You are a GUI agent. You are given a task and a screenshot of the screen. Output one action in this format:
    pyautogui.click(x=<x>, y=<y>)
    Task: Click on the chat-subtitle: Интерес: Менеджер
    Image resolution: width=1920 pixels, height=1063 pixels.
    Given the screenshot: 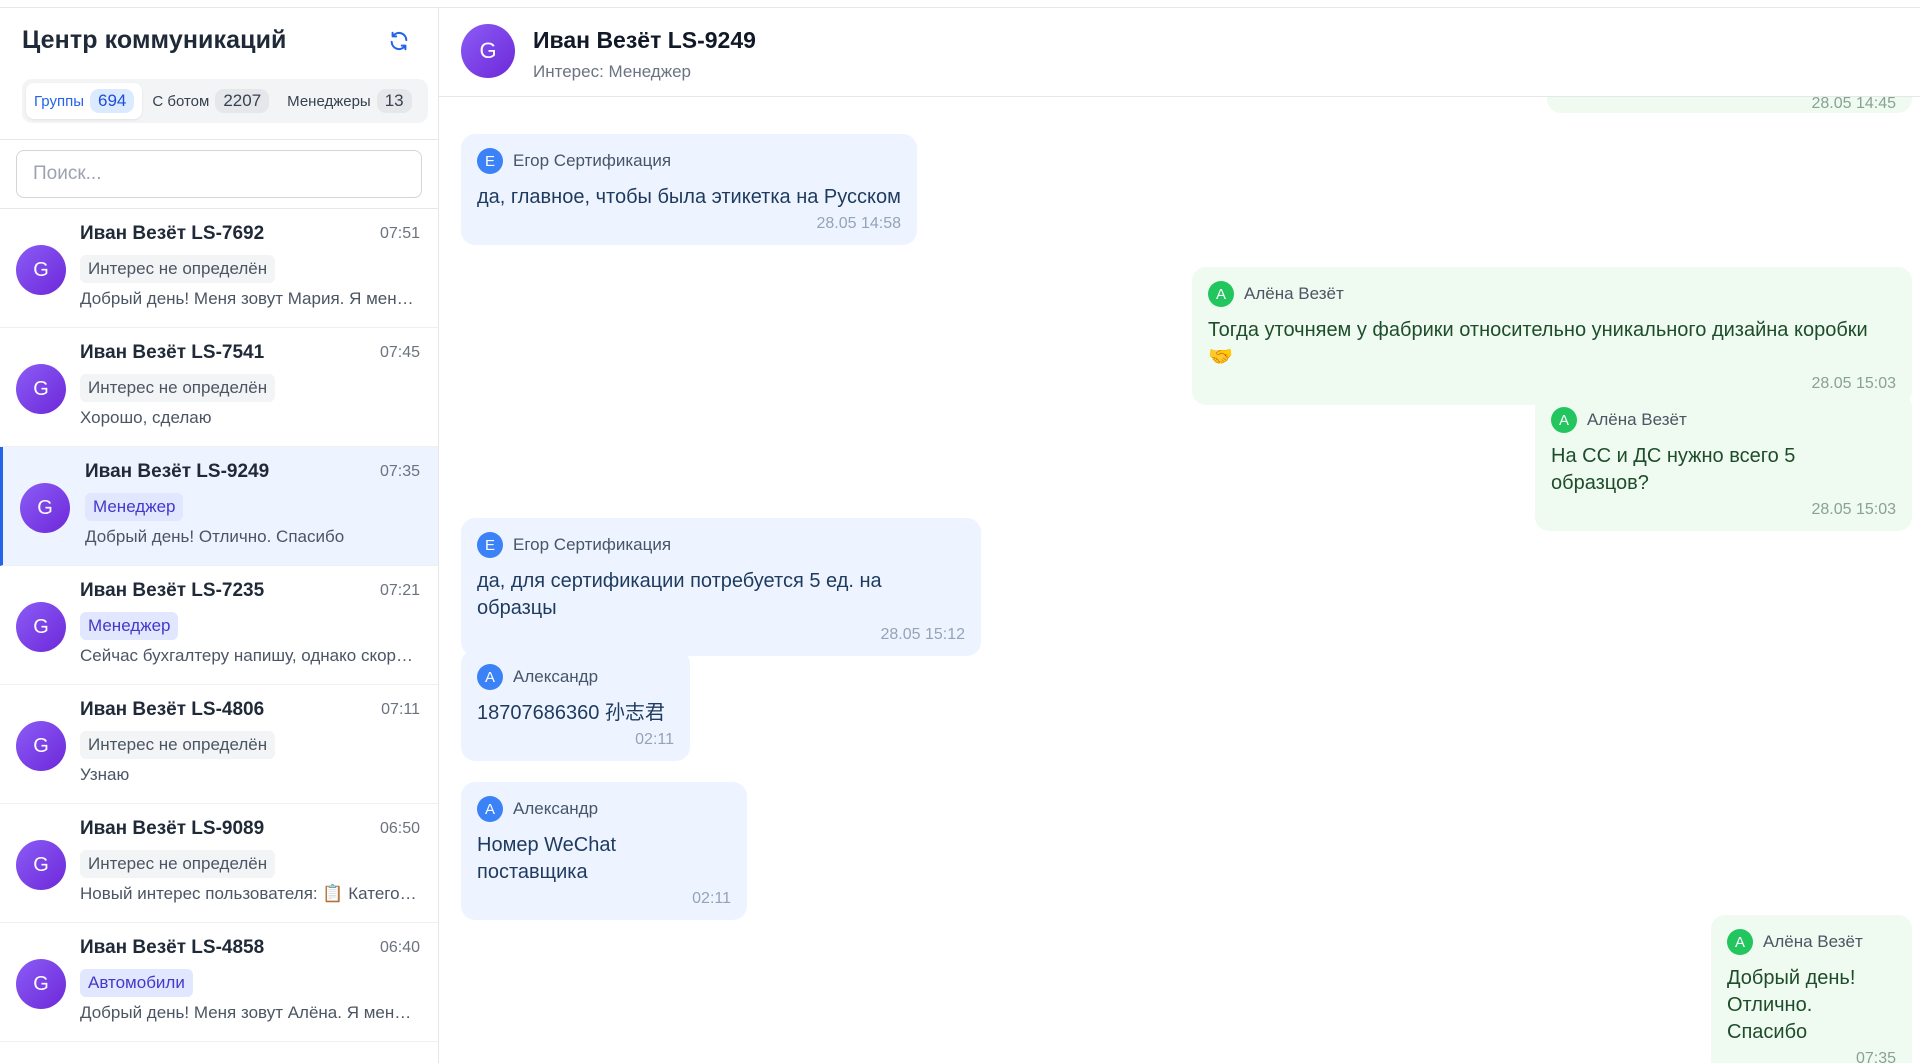 What is the action you would take?
    pyautogui.click(x=612, y=71)
    